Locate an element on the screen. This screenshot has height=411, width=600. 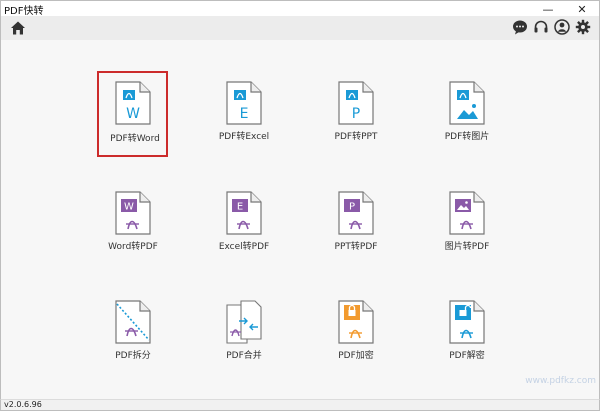
tool-pdf-to-excel: E PDF转Excel is located at coordinates (244, 114).